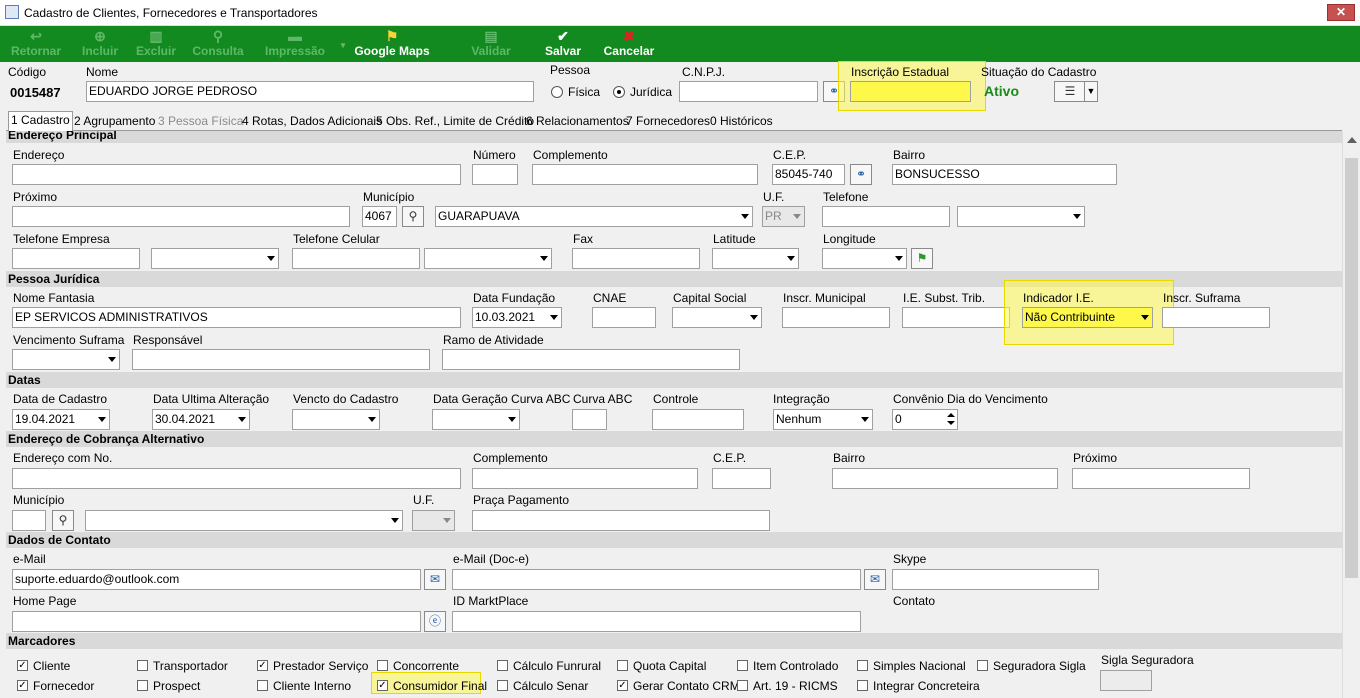  I want to click on responsavel-field, so click(281, 359).